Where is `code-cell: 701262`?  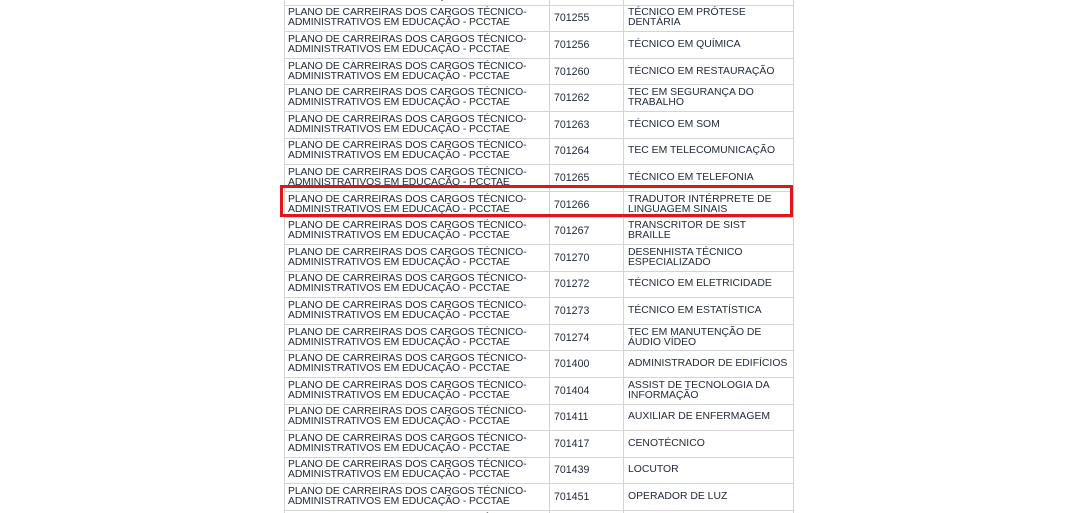
code-cell: 701262 is located at coordinates (586, 98).